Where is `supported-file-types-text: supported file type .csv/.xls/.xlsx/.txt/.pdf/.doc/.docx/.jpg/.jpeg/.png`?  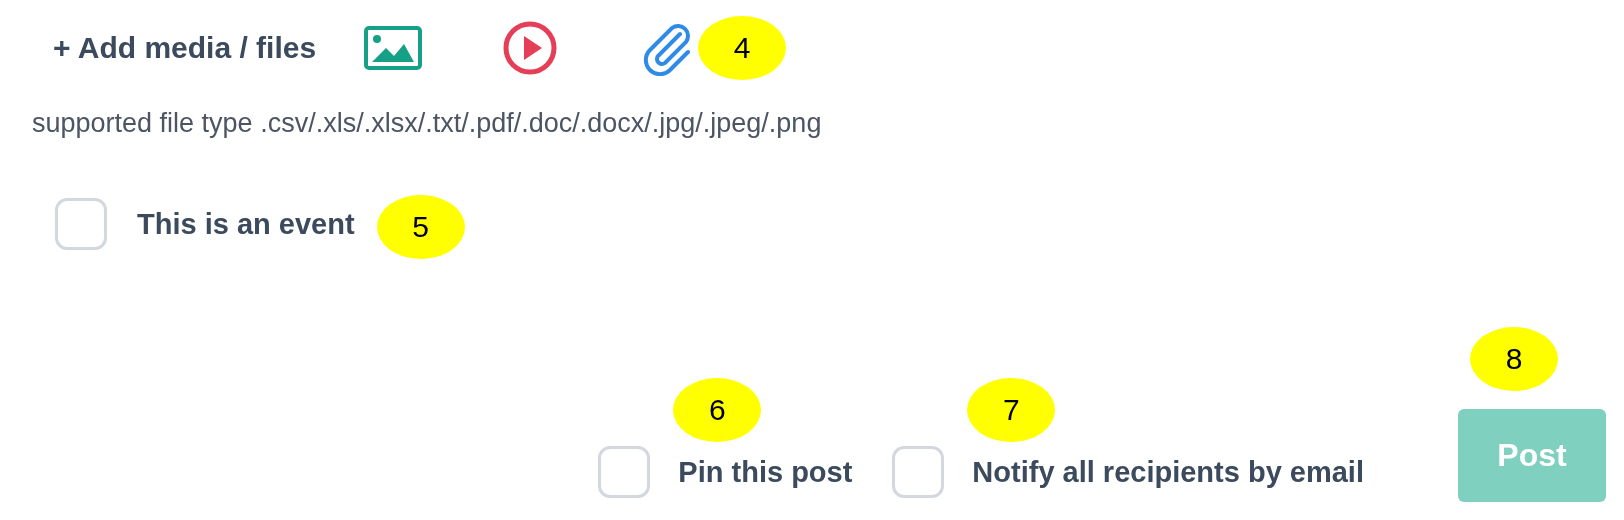
supported-file-types-text: supported file type .csv/.xls/.xlsx/.txt/.pdf/.doc/.docx/.jpg/.jpeg/.png is located at coordinates (427, 123).